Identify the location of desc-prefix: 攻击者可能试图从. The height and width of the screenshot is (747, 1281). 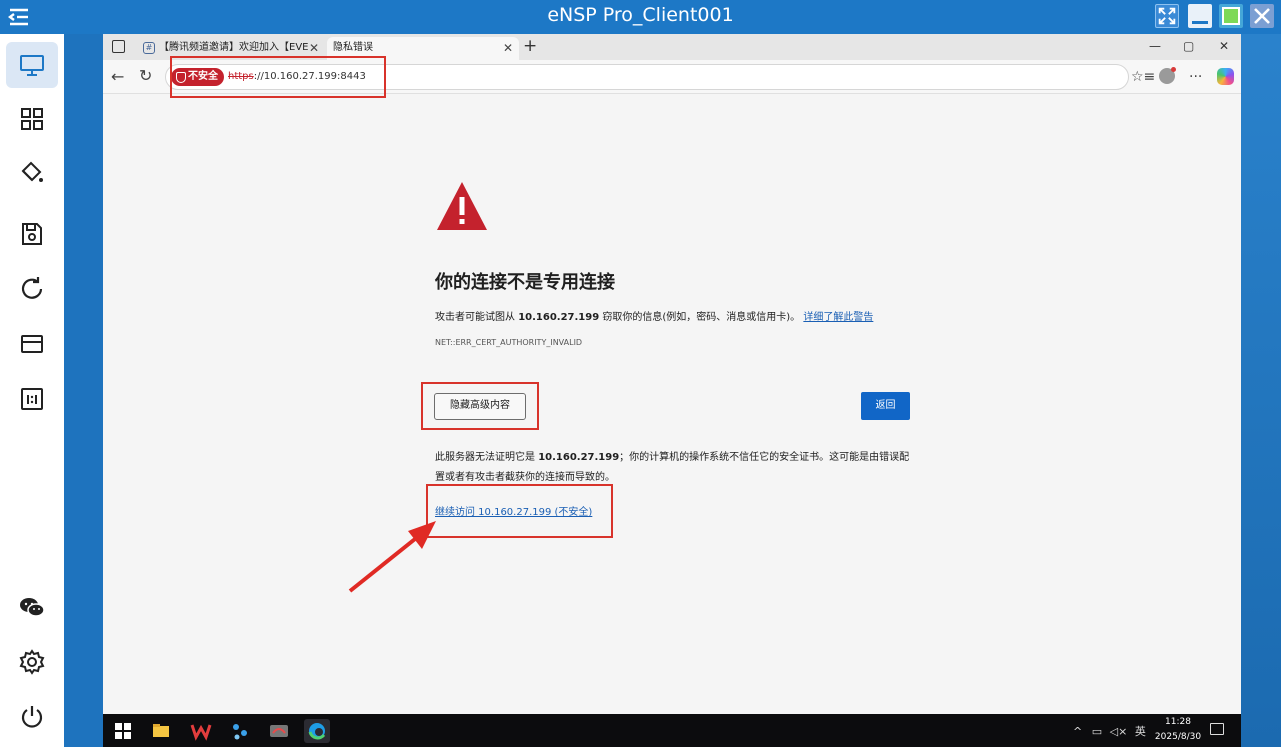
(475, 317).